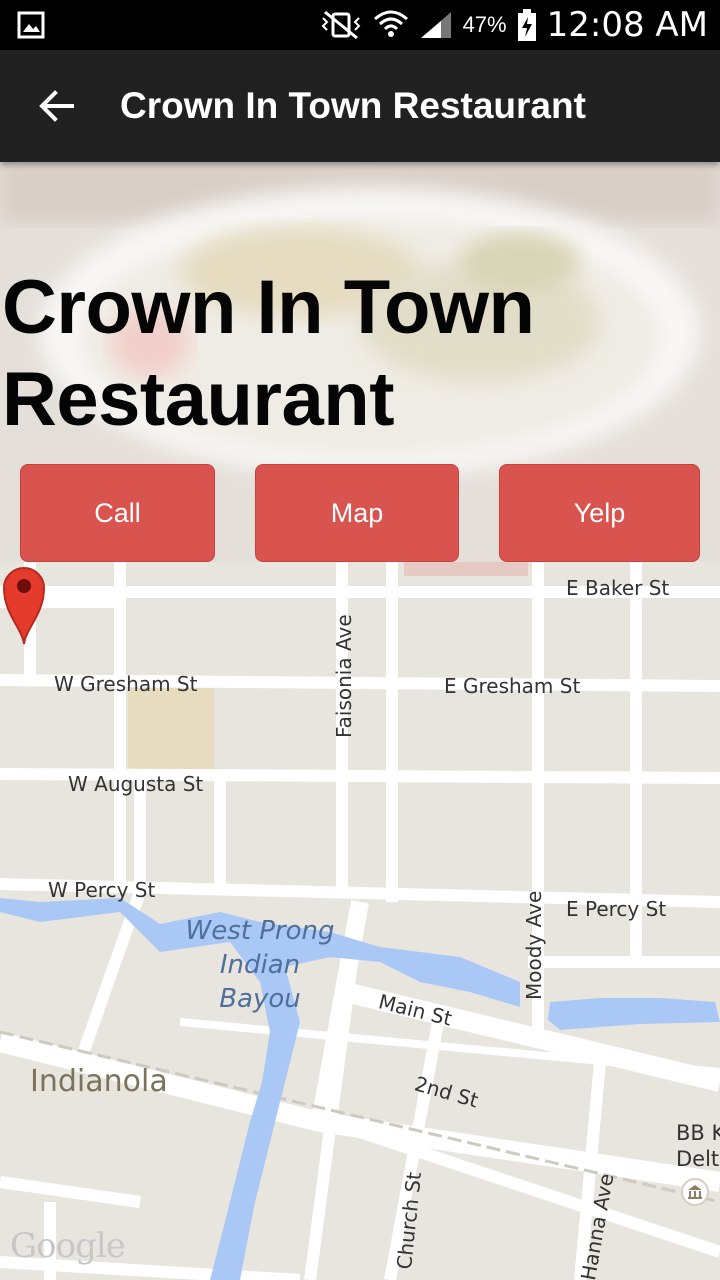 The width and height of the screenshot is (720, 1280). Describe the element at coordinates (268, 307) in the screenshot. I see `heading-line-1: Crown In Town` at that location.